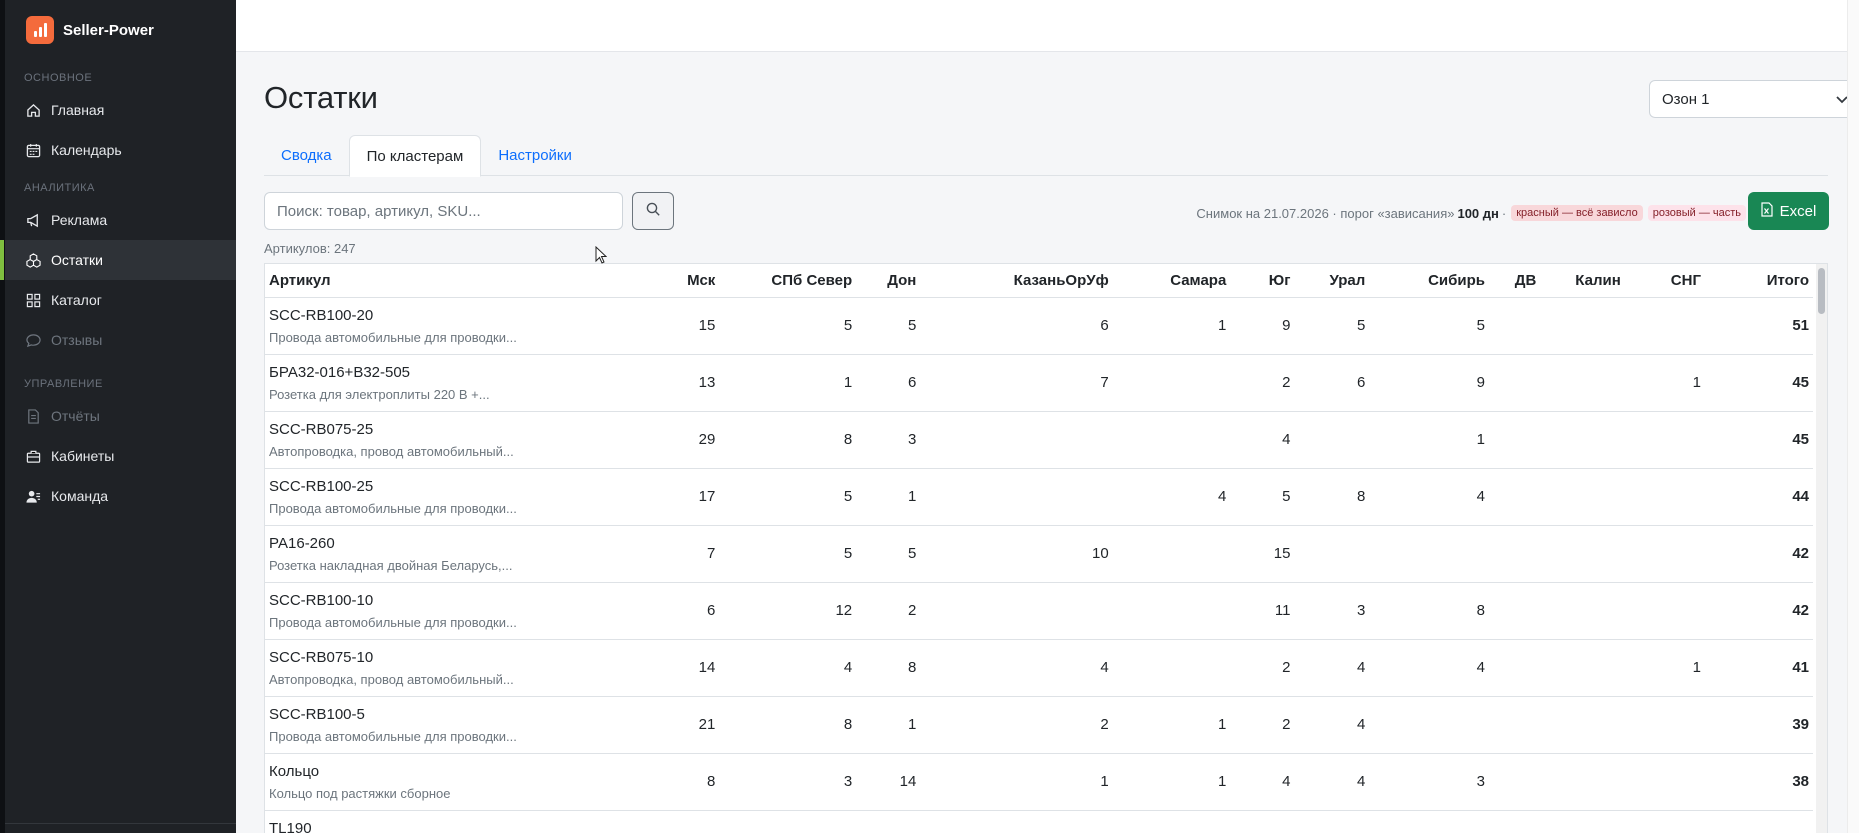 This screenshot has width=1859, height=833. Describe the element at coordinates (1788, 211) in the screenshot. I see `excel-export-button: Excel` at that location.